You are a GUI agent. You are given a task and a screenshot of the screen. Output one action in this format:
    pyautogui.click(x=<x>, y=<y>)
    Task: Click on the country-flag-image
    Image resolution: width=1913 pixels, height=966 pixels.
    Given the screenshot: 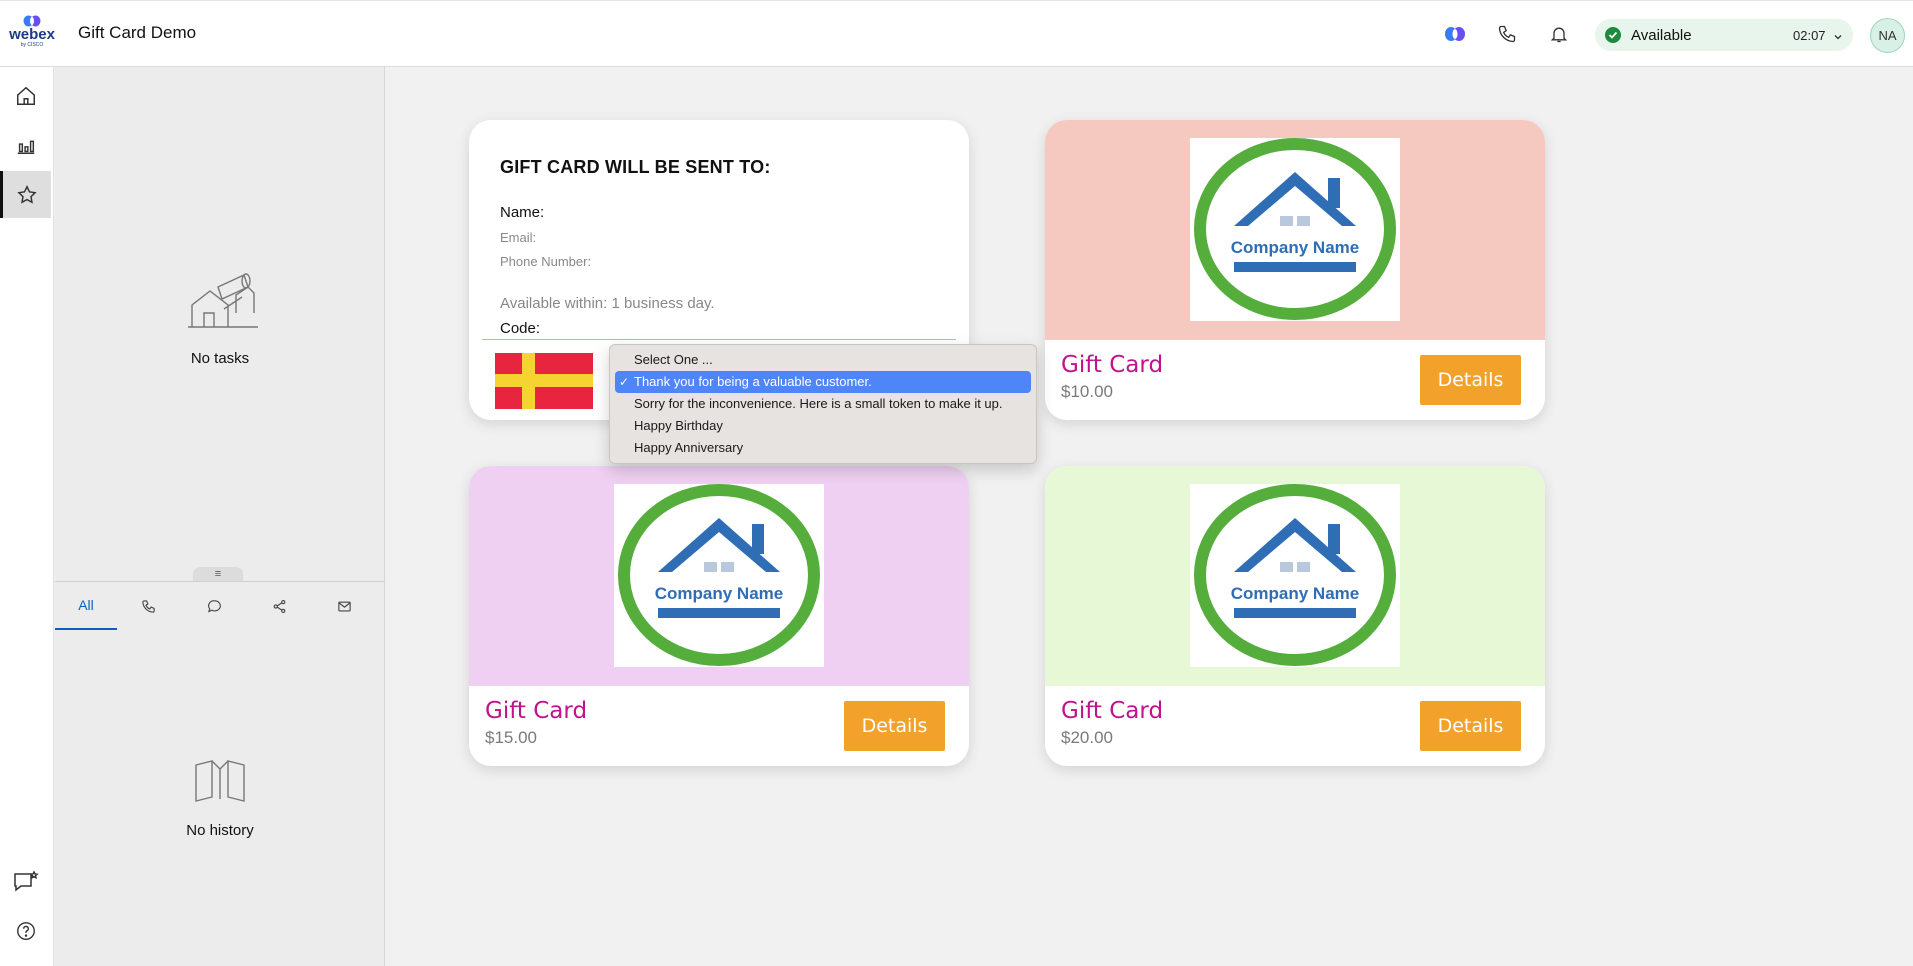 What is the action you would take?
    pyautogui.click(x=544, y=381)
    